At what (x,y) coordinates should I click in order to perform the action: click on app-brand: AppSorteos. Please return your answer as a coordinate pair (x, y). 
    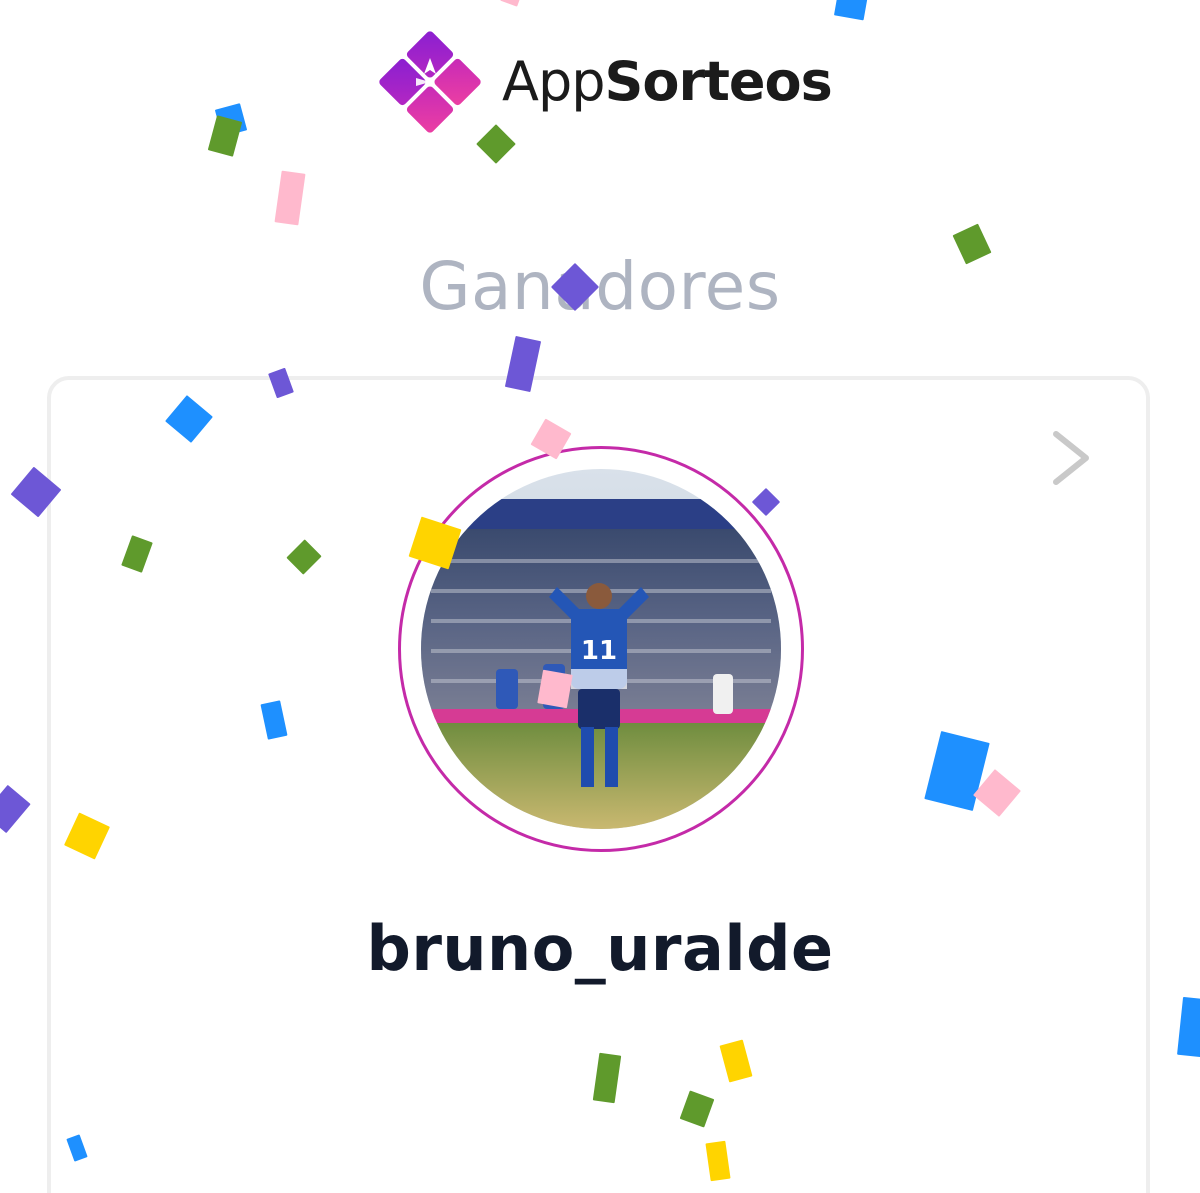
    Looking at the image, I should click on (604, 82).